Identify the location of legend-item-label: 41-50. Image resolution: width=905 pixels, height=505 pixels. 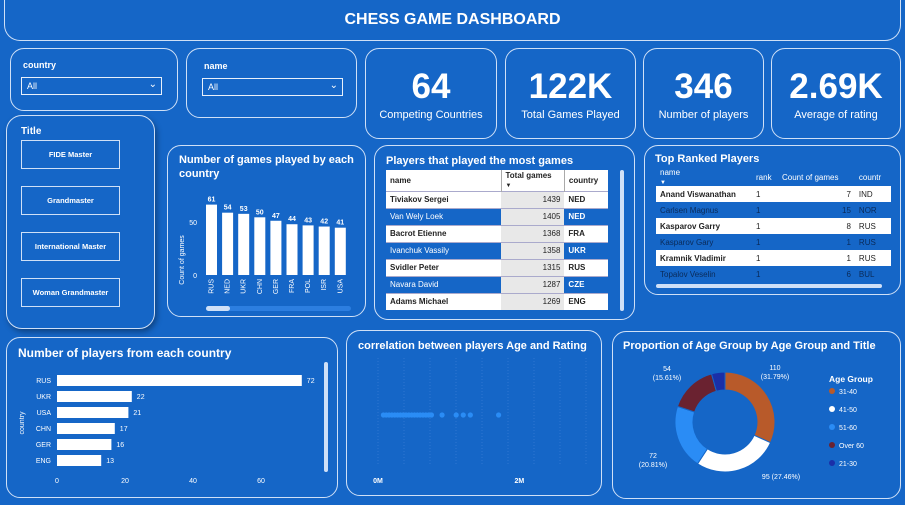
(848, 410).